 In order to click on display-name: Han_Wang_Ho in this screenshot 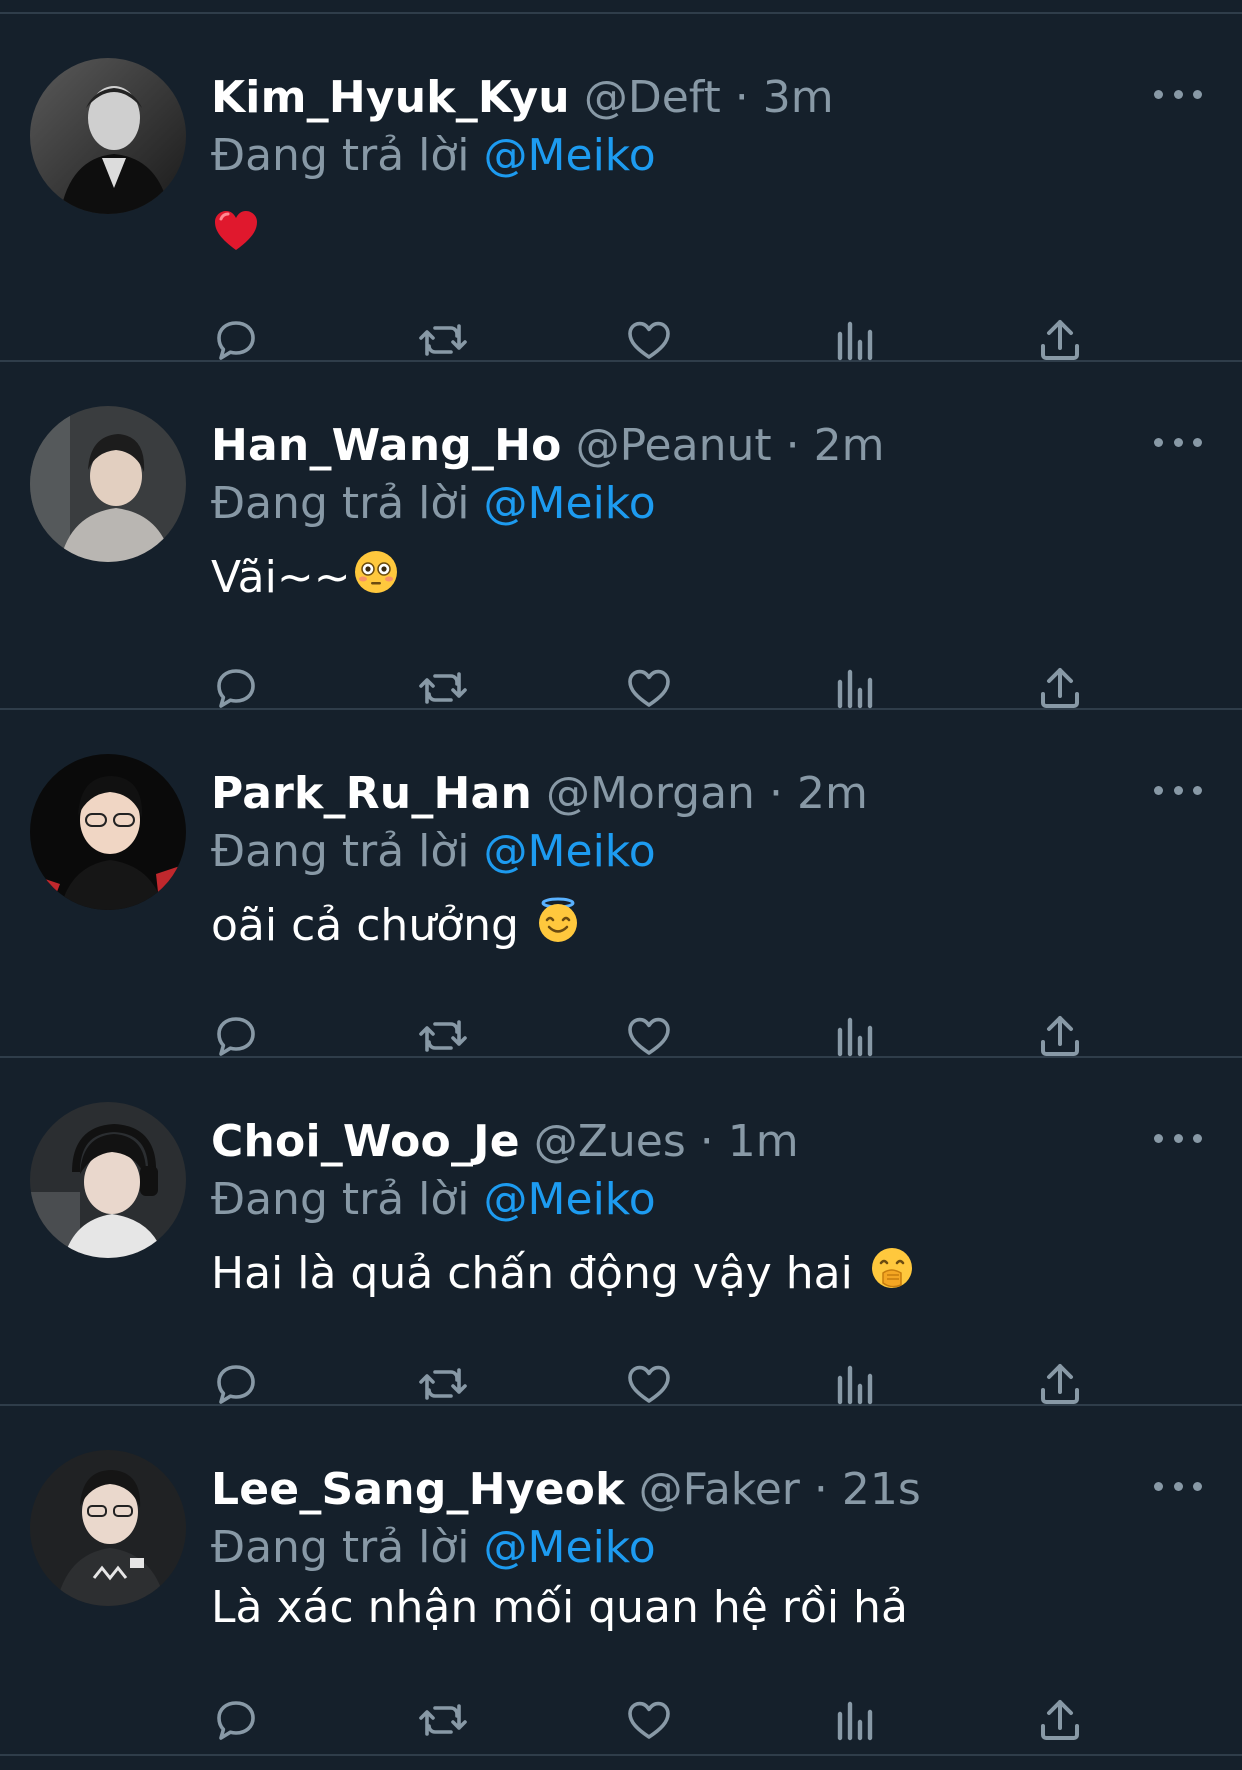, I will do `click(386, 445)`.